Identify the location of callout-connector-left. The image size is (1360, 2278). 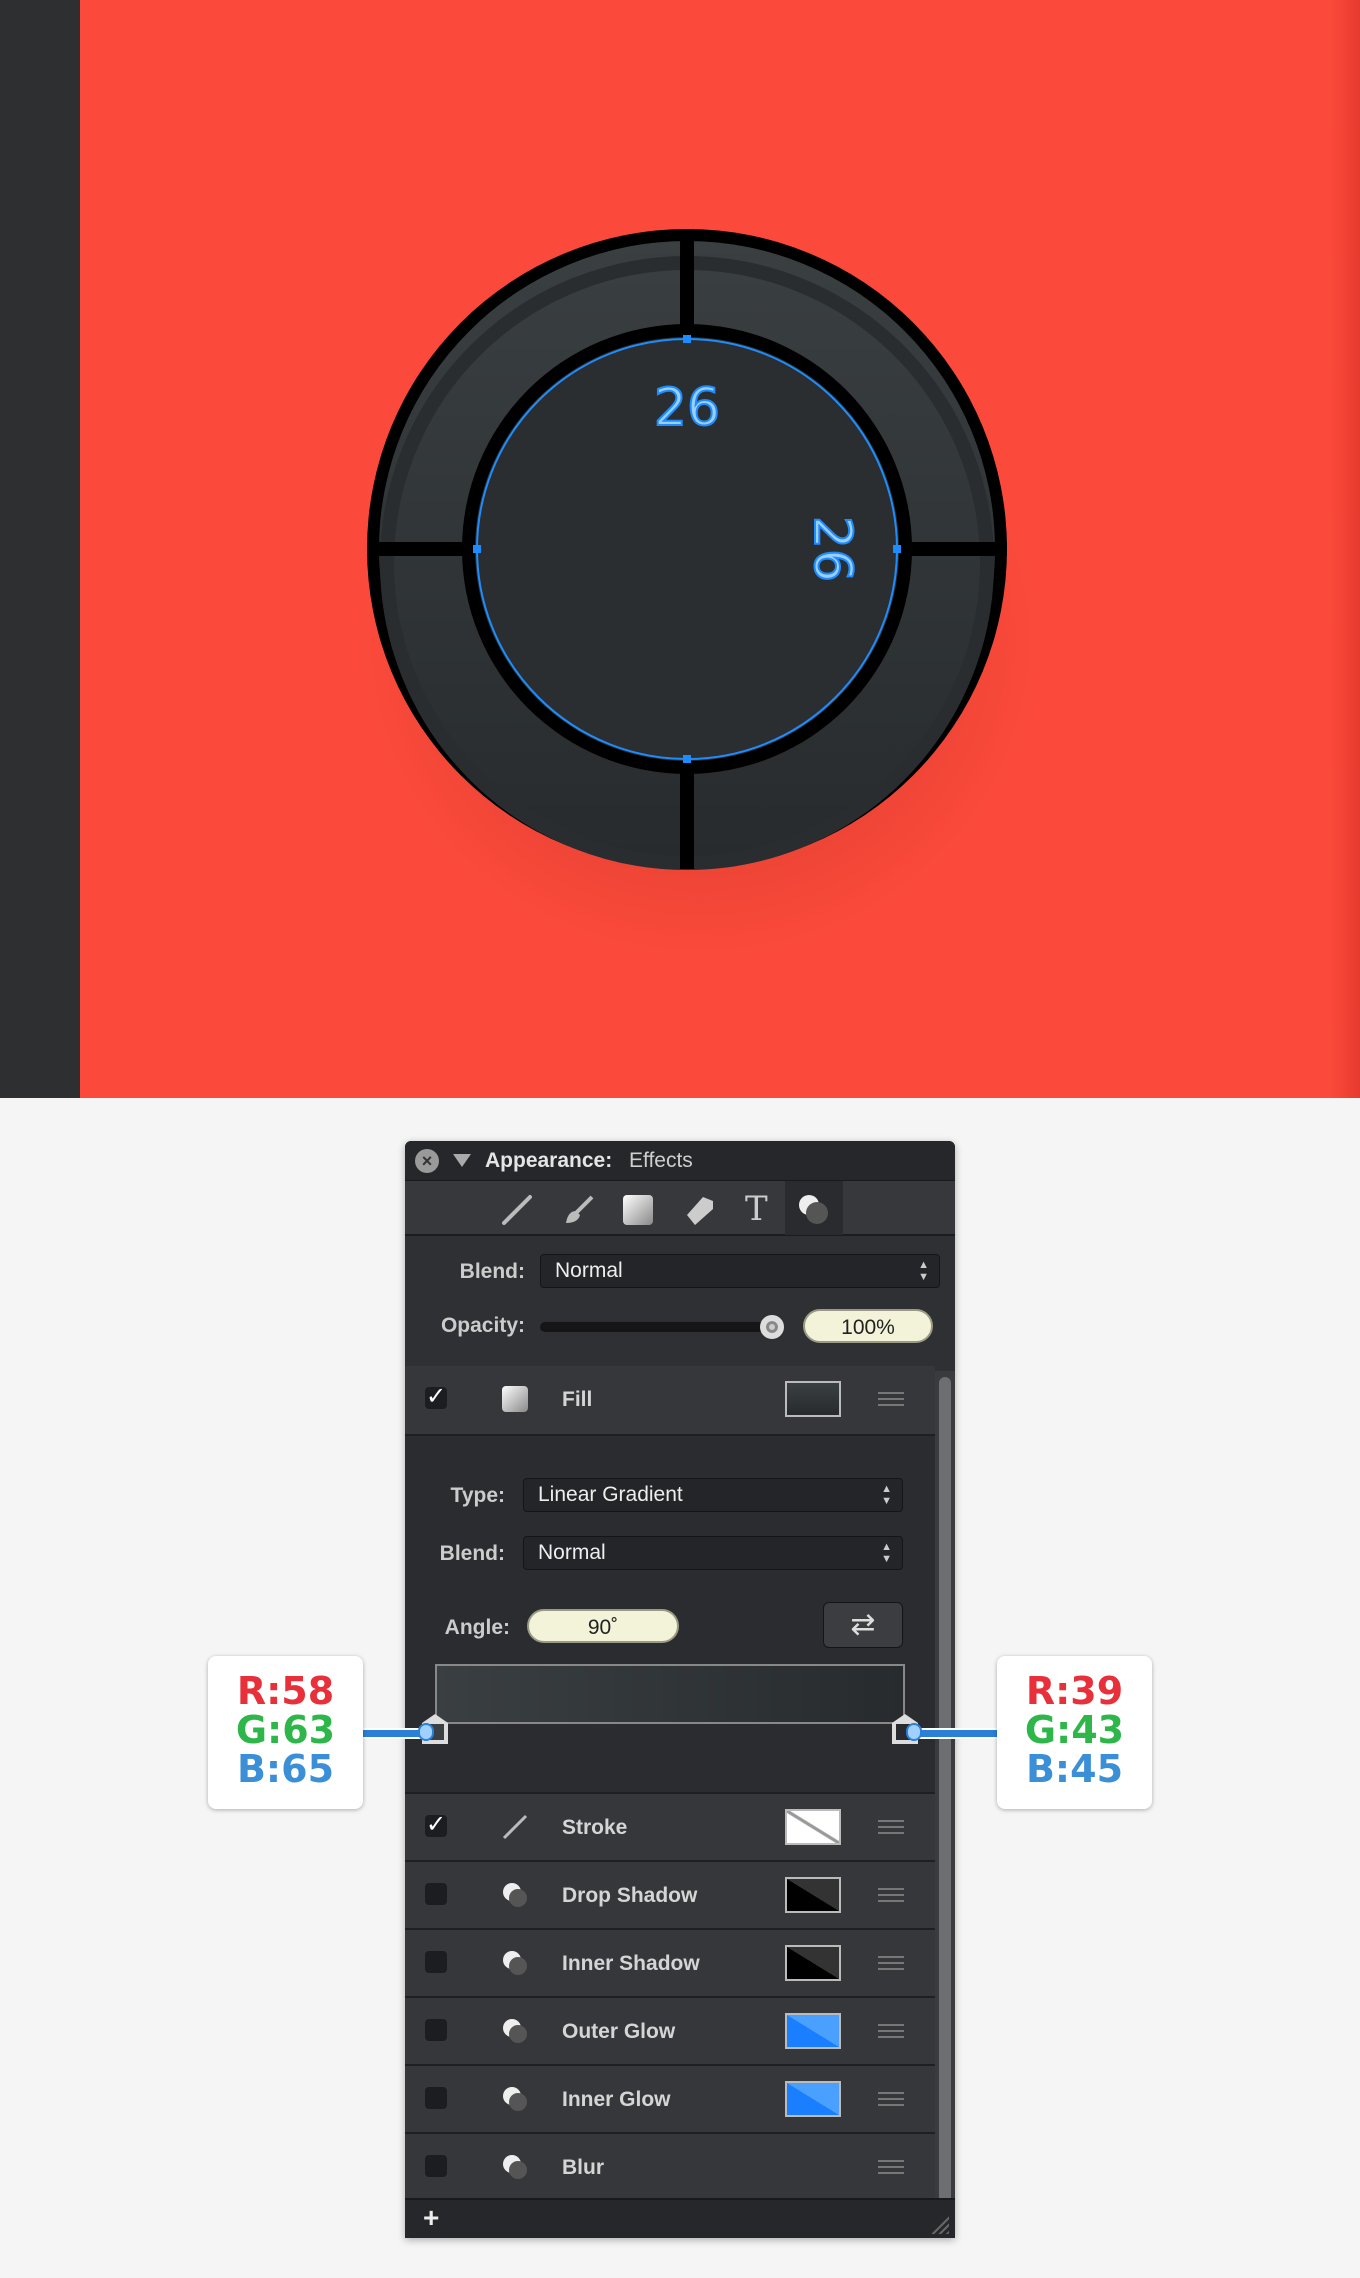
(394, 1733).